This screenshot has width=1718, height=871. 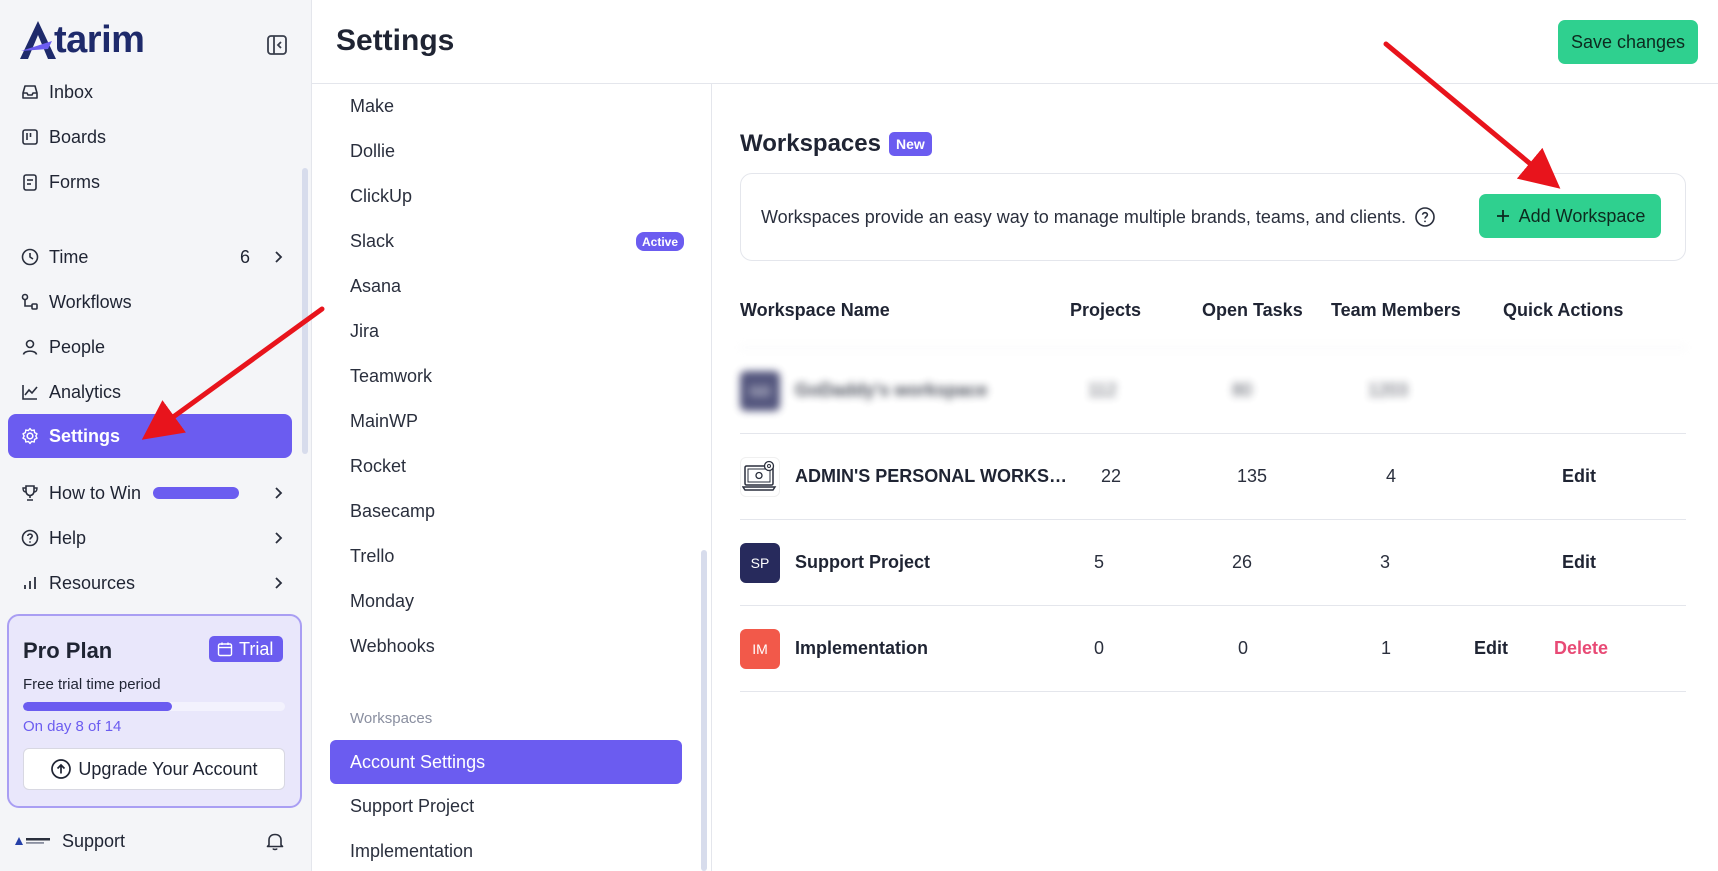 What do you see at coordinates (150, 347) in the screenshot?
I see `sidebar-item-people: People` at bounding box center [150, 347].